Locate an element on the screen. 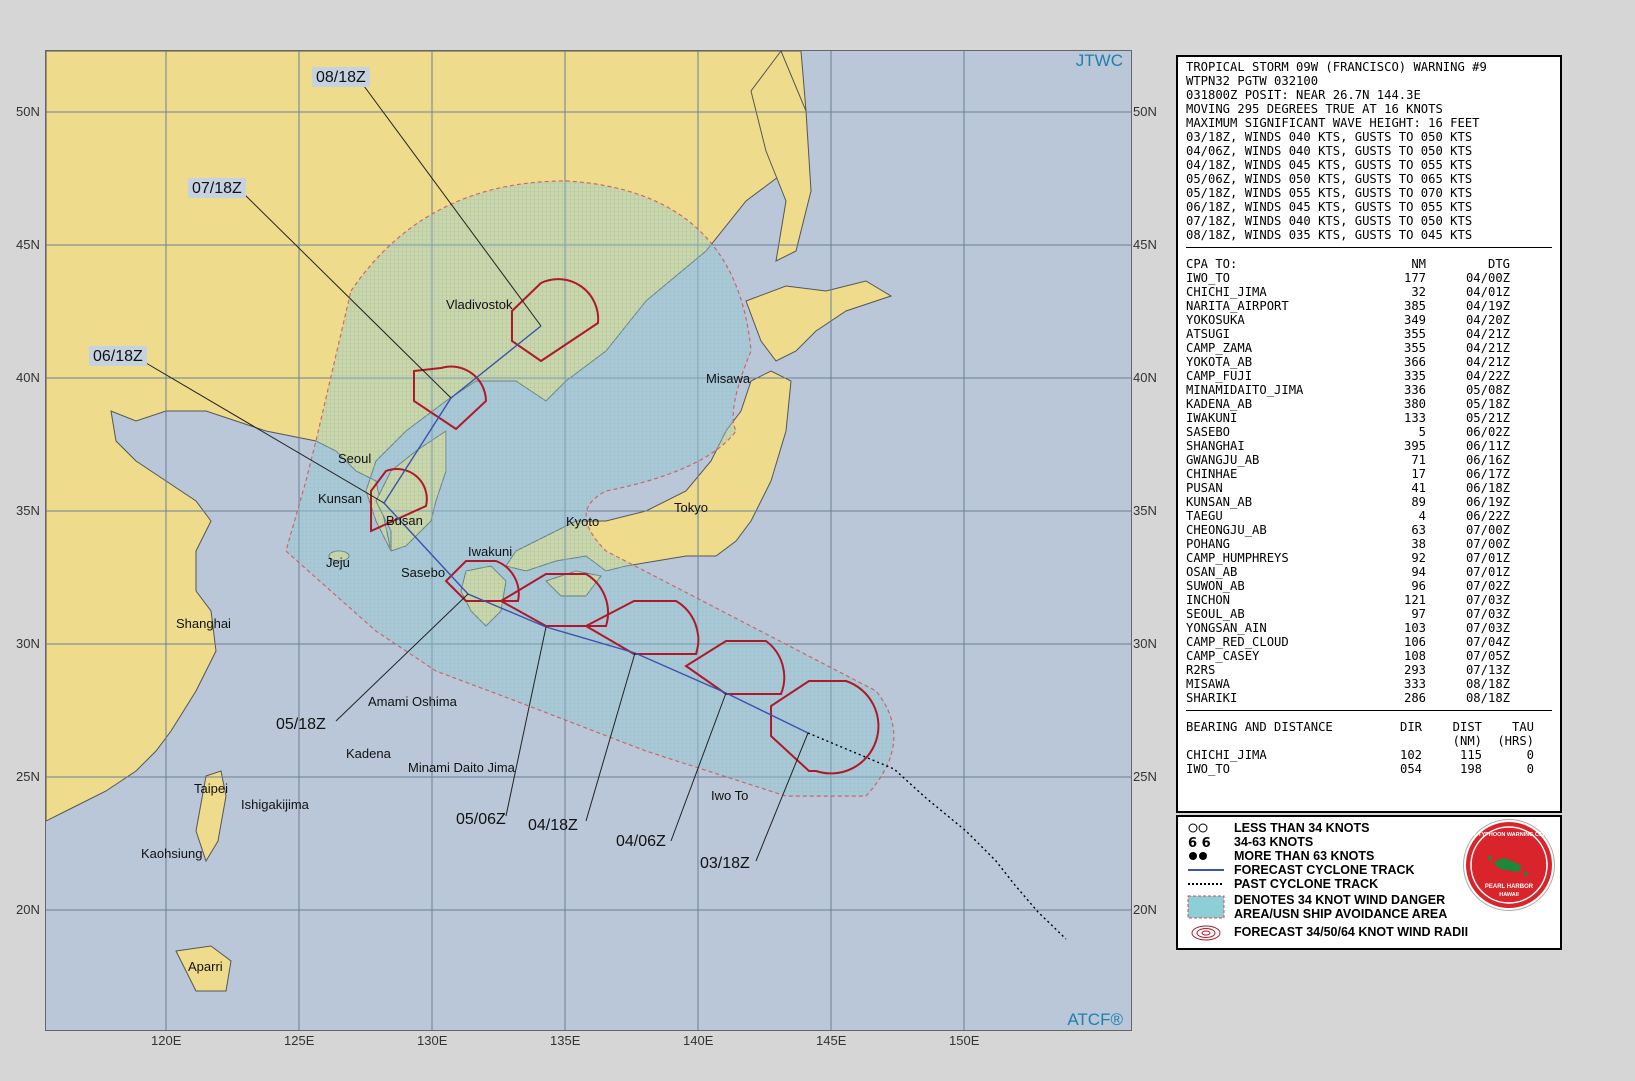 The height and width of the screenshot is (1081, 1635). table-cell: MISAWA is located at coordinates (1208, 684).